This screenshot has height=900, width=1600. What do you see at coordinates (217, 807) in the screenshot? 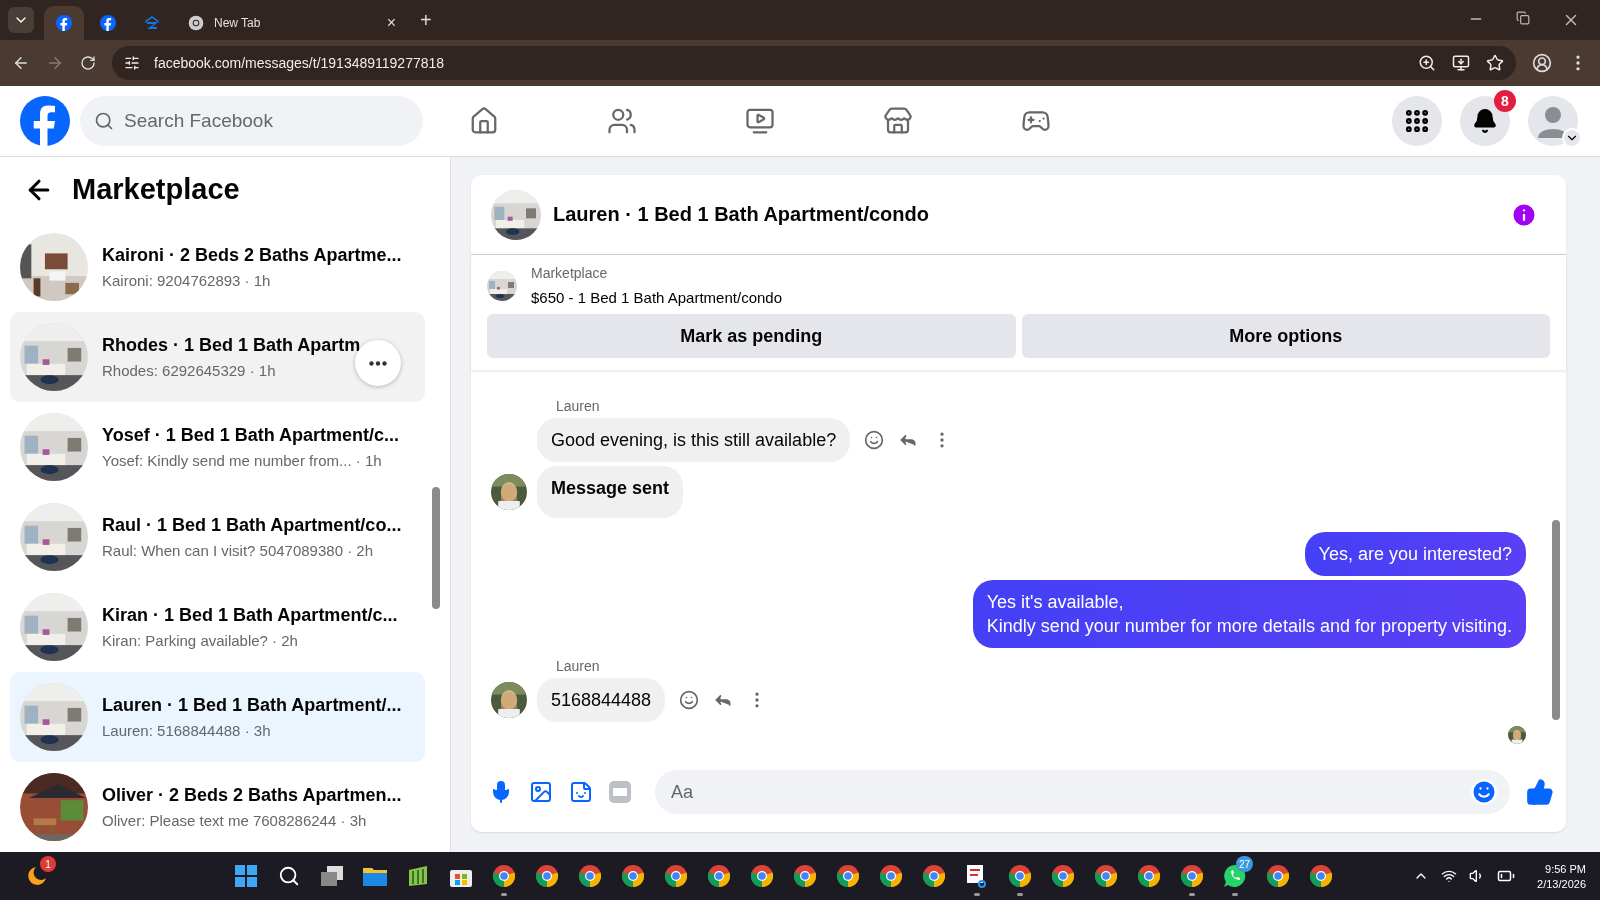
I see `conversation-item: Oliver · 2 Beds 2 Baths Apartmen... Oliver: Please text me 7608286244 · 3h` at bounding box center [217, 807].